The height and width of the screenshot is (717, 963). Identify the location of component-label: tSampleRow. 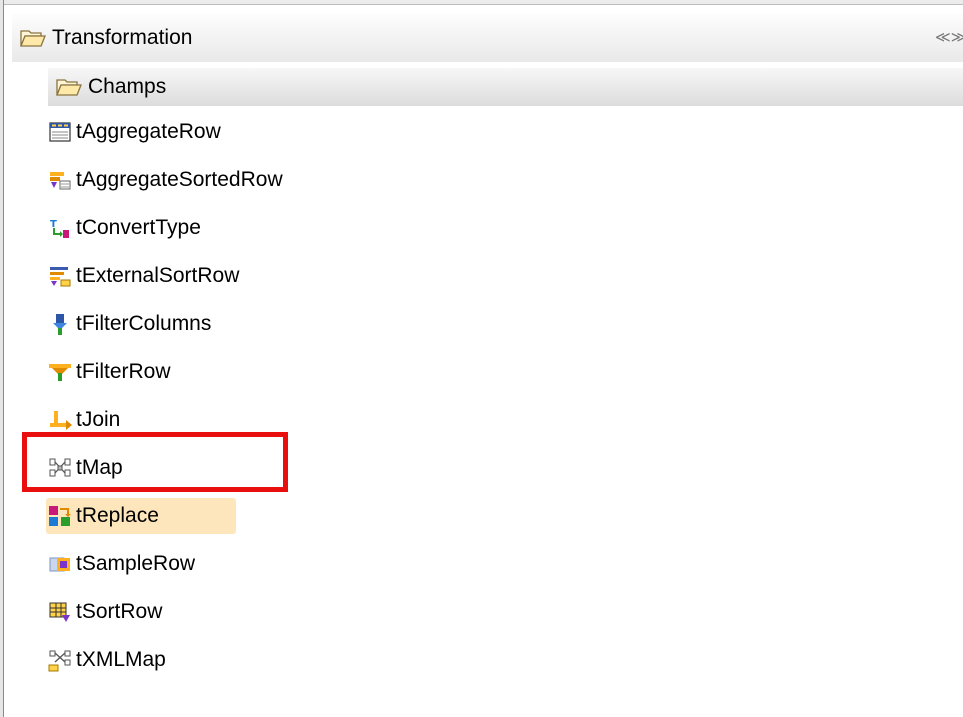
(136, 563).